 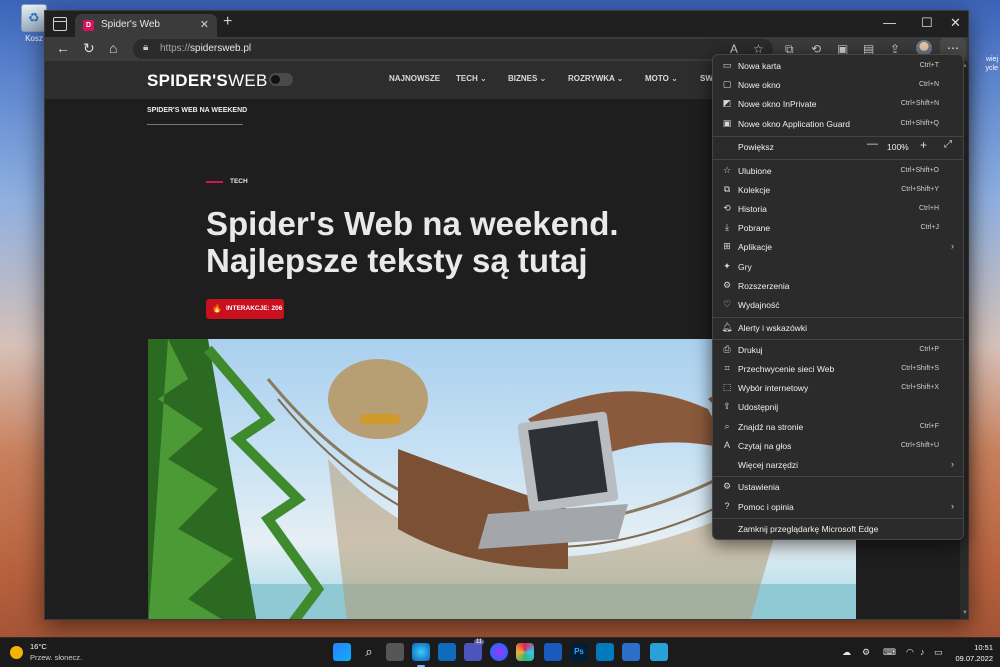 What do you see at coordinates (369, 652) in the screenshot?
I see `search-icon: ⌕` at bounding box center [369, 652].